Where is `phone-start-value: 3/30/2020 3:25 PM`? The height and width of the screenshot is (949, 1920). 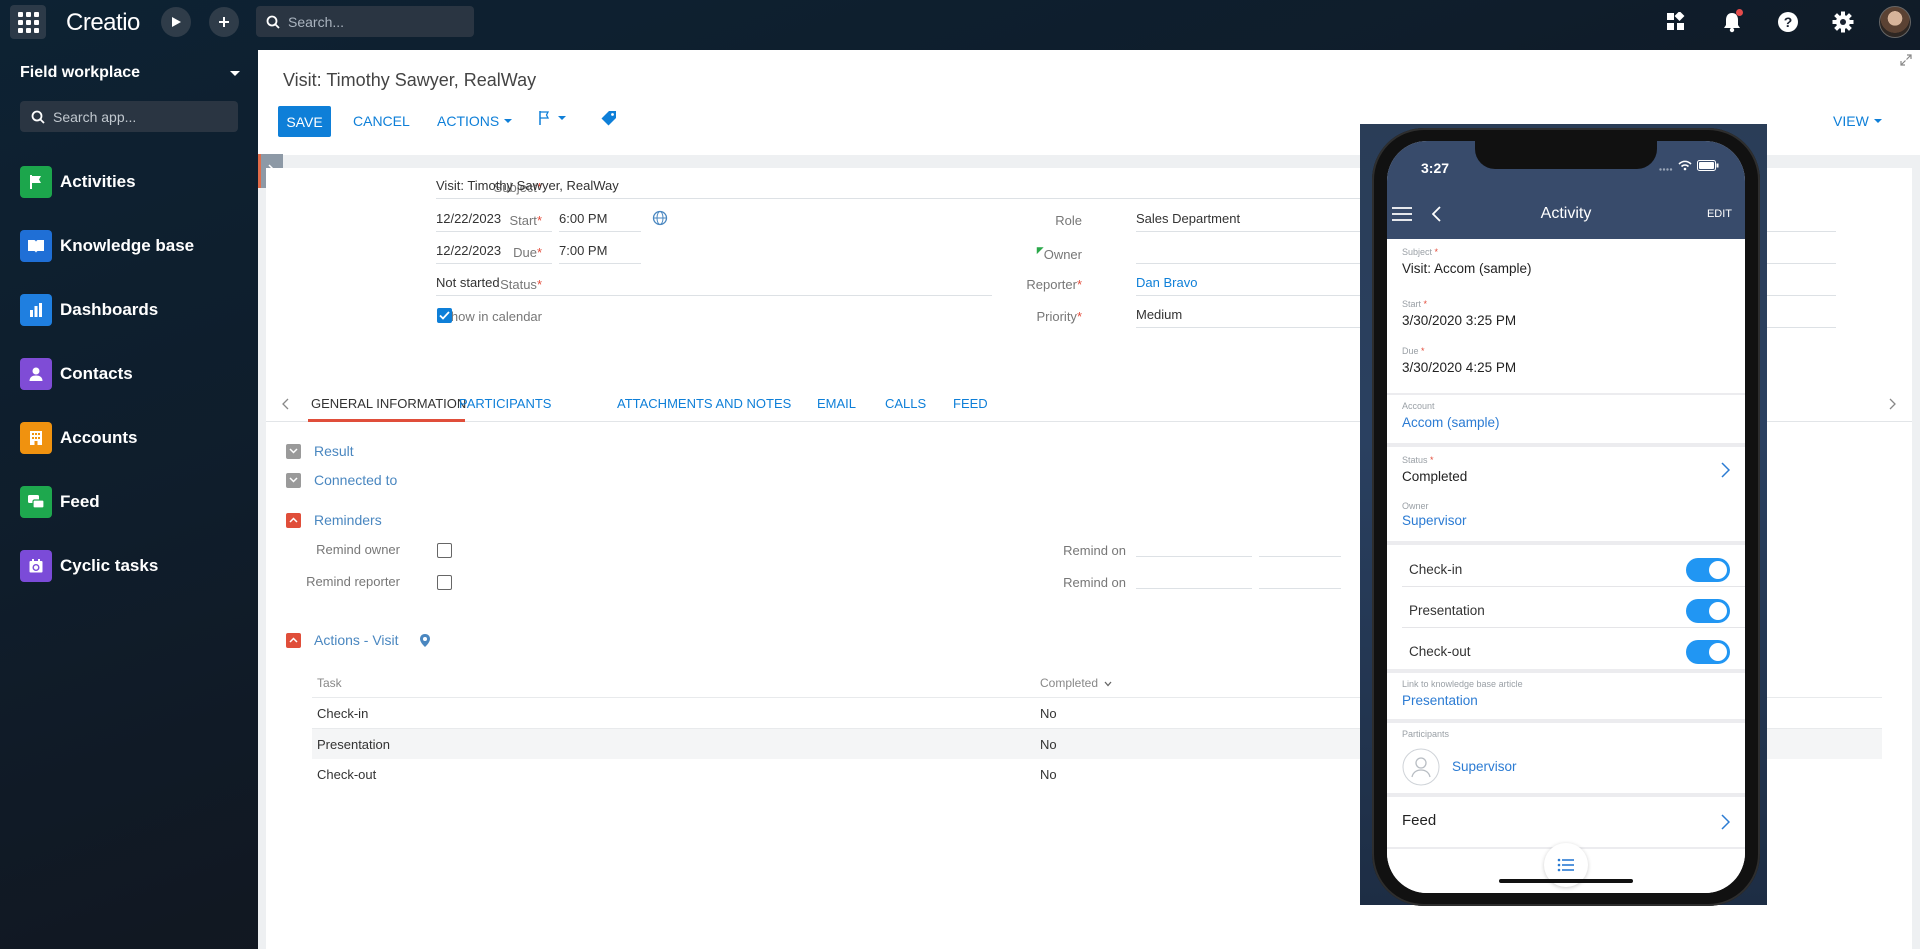
phone-start-value: 3/30/2020 3:25 PM is located at coordinates (1459, 320).